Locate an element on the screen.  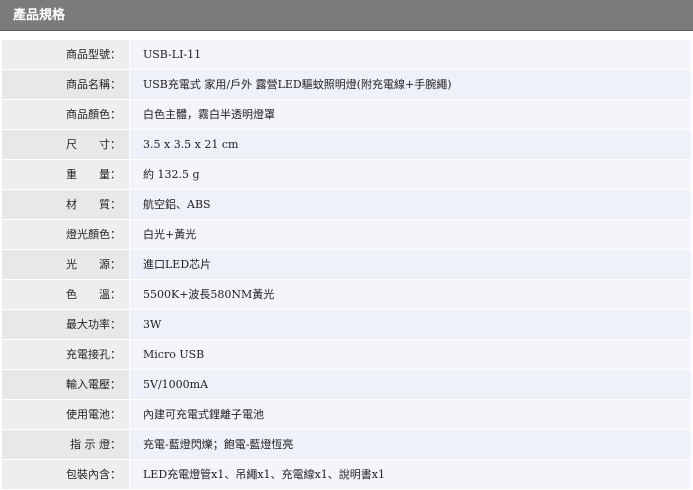
spec-label: 商品名稱： is located at coordinates (66, 85).